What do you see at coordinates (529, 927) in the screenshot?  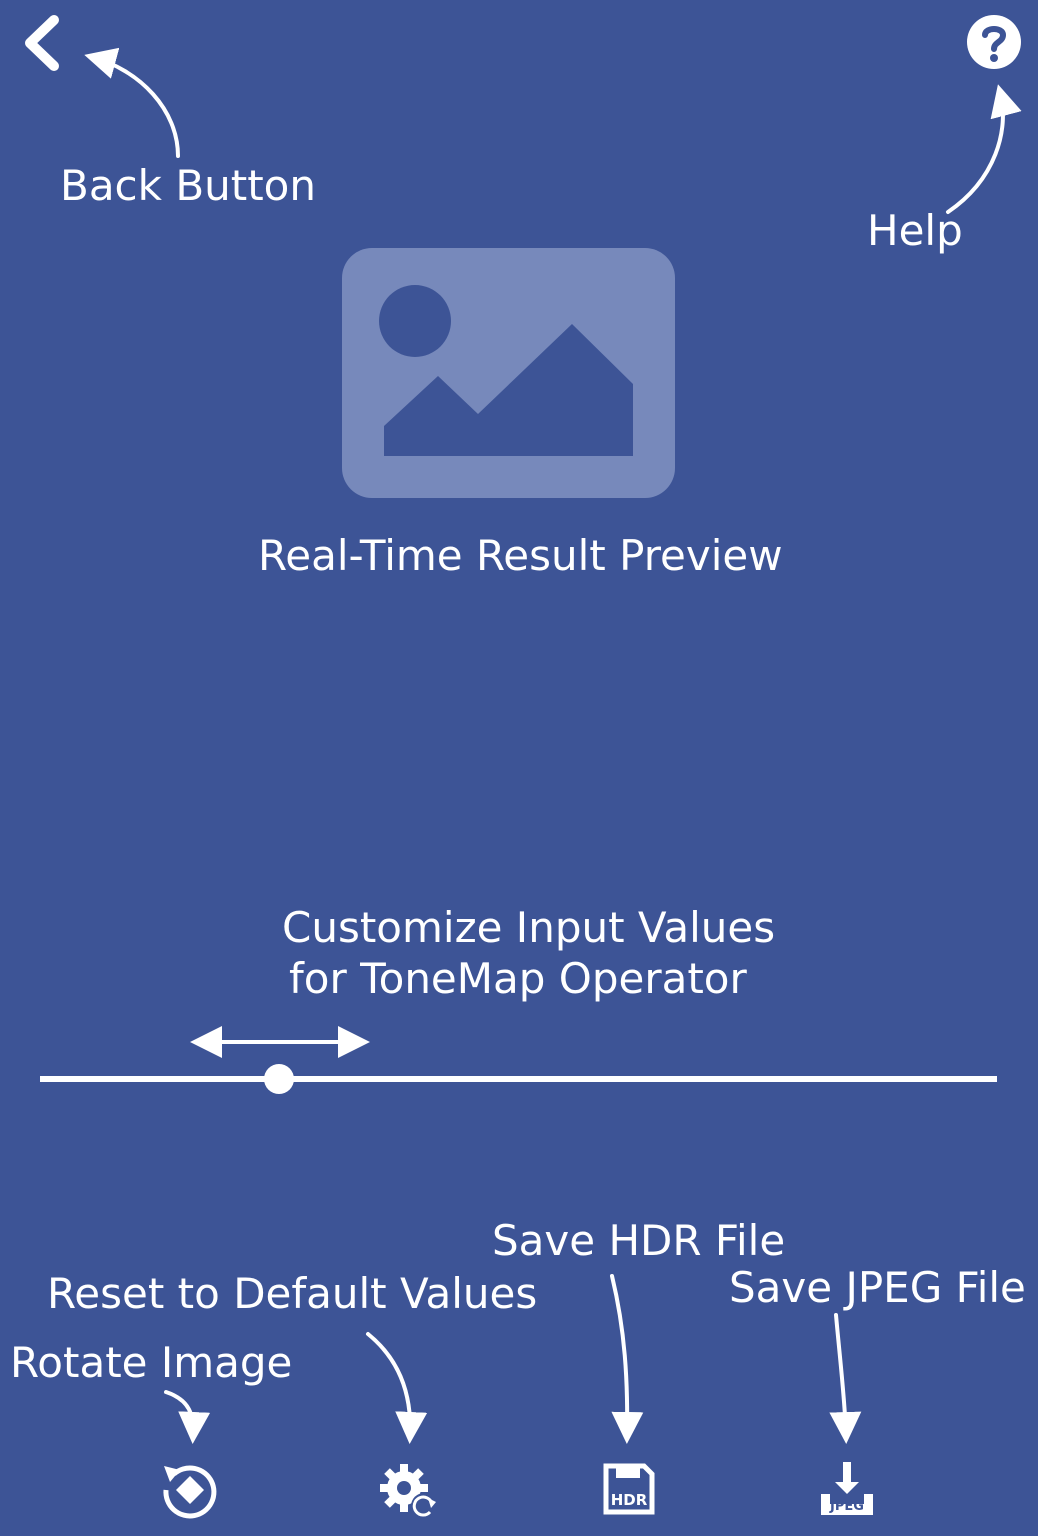 I see `customize-annotation-line1: Customize Input Values` at bounding box center [529, 927].